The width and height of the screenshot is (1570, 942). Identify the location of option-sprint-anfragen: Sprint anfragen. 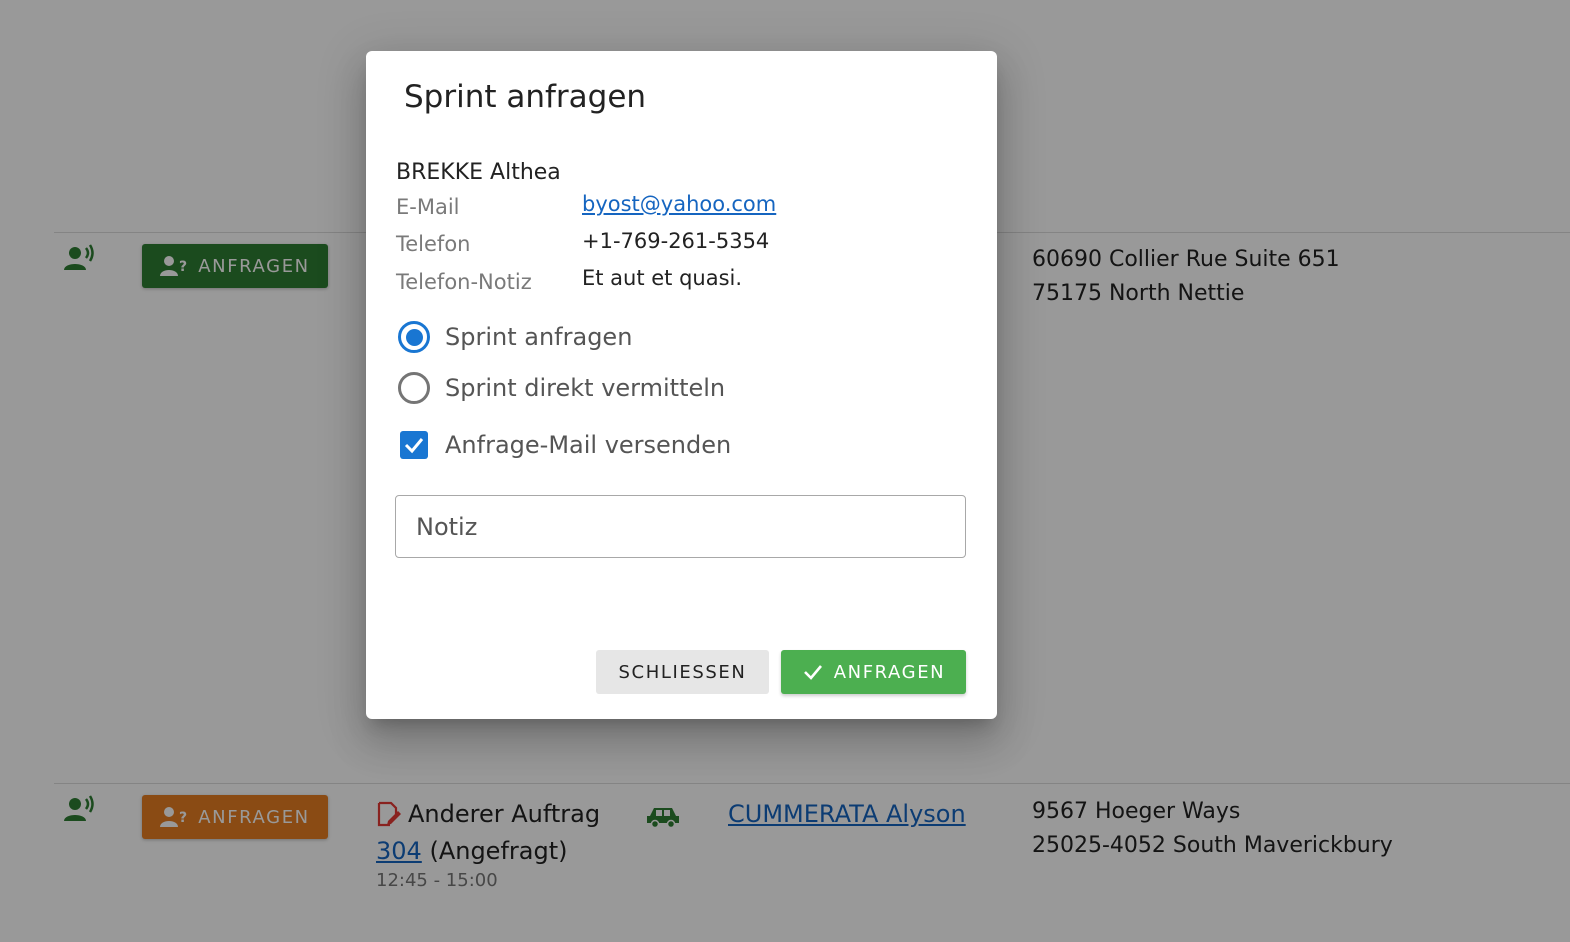
(515, 337).